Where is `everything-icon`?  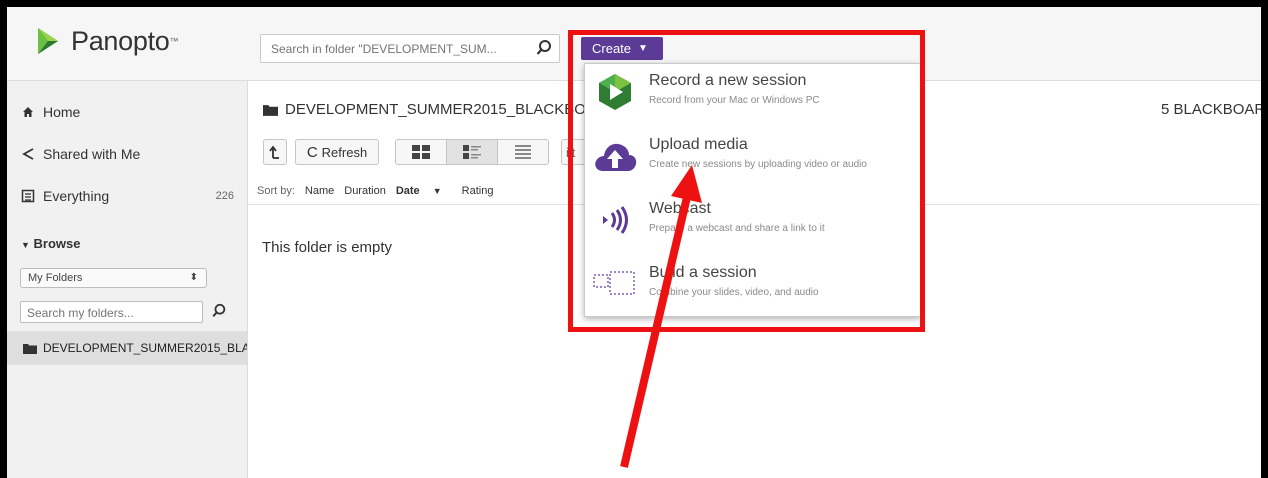 everything-icon is located at coordinates (28, 196).